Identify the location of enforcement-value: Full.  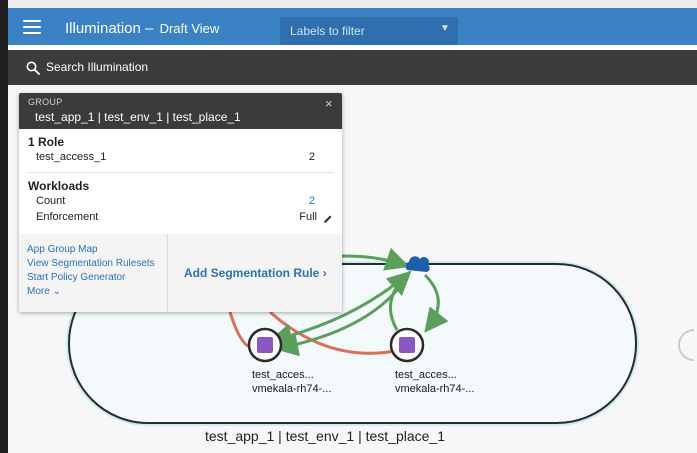
(308, 217).